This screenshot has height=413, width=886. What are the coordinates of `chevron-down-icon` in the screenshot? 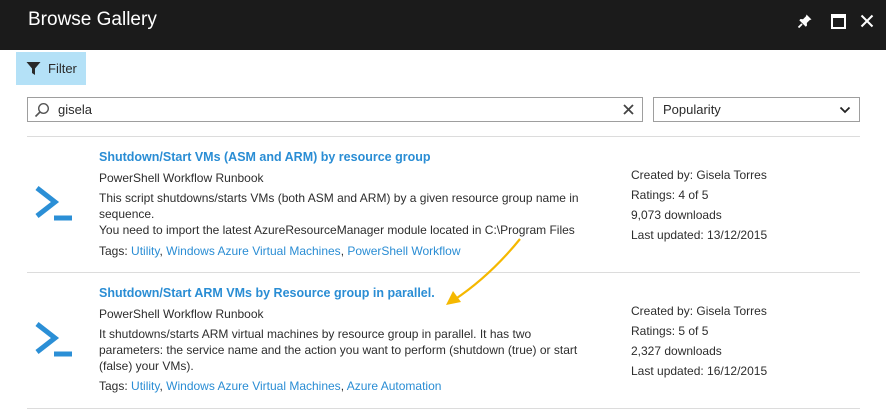 It's located at (845, 110).